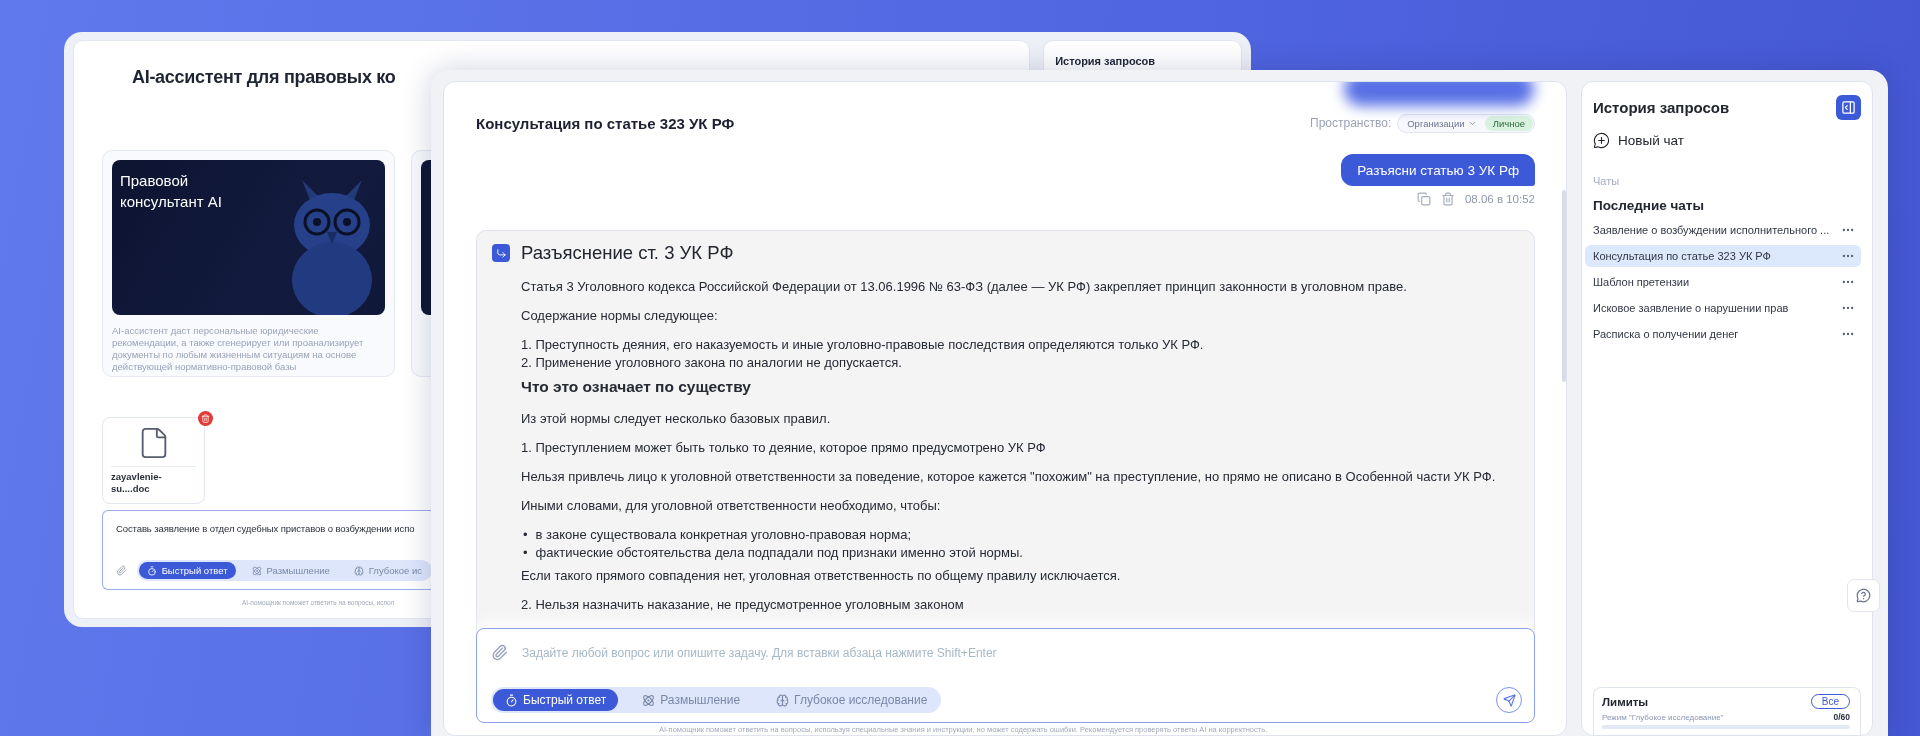 Image resolution: width=1920 pixels, height=736 pixels. What do you see at coordinates (264, 77) in the screenshot?
I see `page-title: AI-ассистент для правовых ко` at bounding box center [264, 77].